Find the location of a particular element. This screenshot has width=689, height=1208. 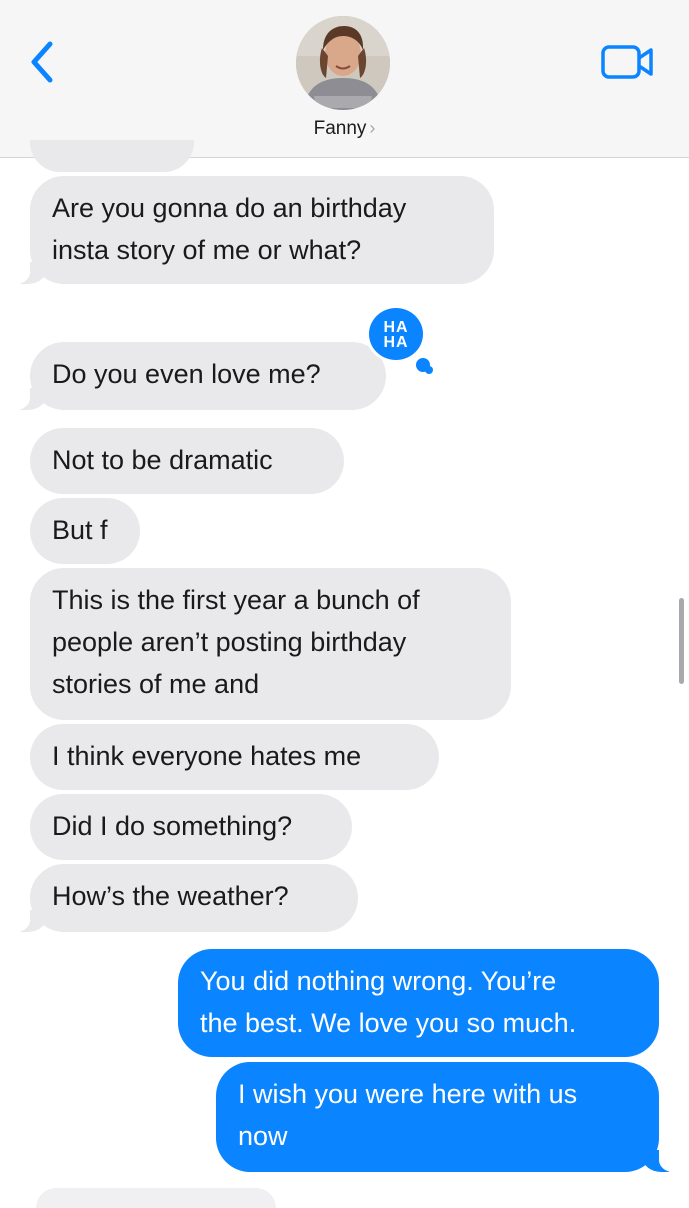

incoming-message: But f is located at coordinates (85, 531).